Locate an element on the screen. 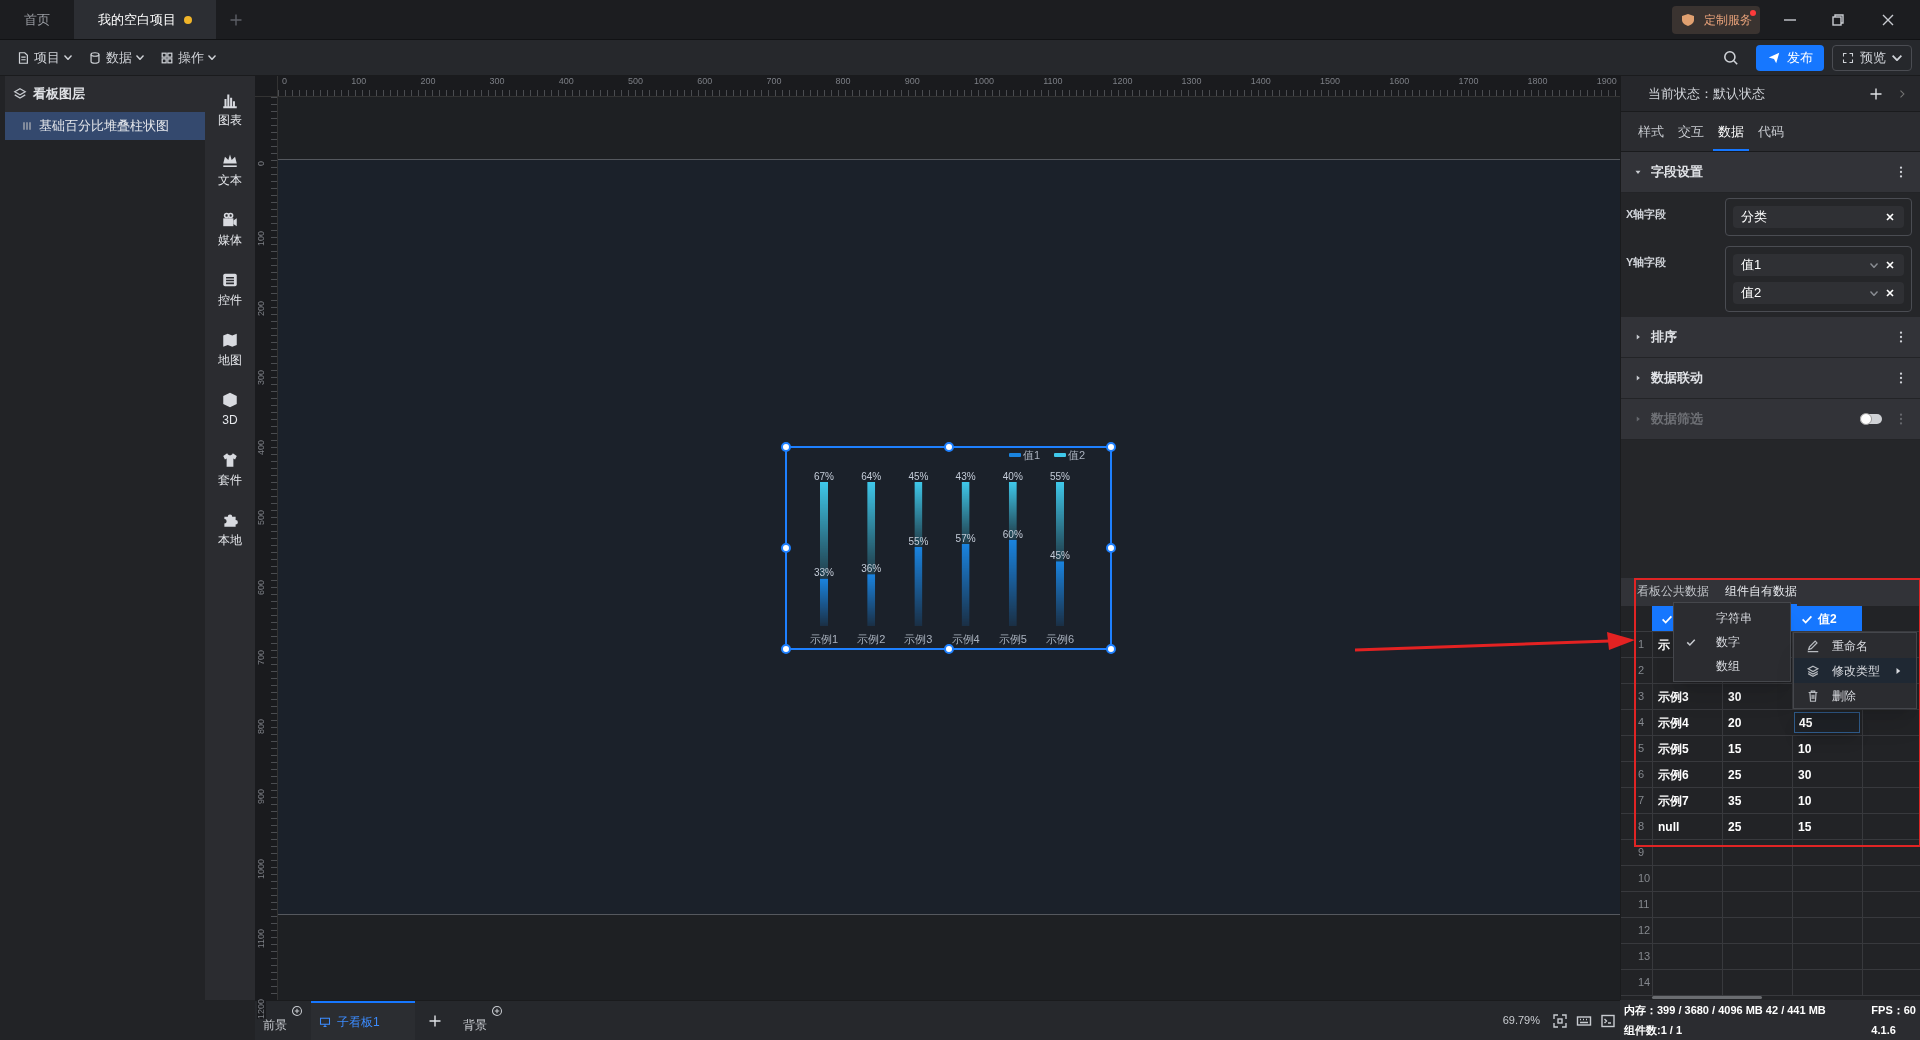 This screenshot has height=1040, width=1920. table-cell: 35 is located at coordinates (1757, 800).